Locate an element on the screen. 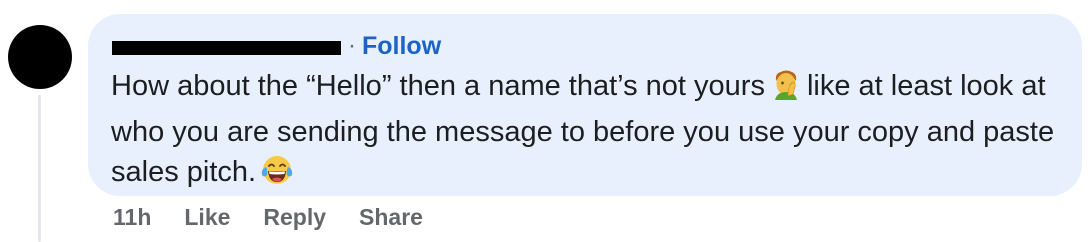 The width and height of the screenshot is (1092, 242). avatar is located at coordinates (40, 57).